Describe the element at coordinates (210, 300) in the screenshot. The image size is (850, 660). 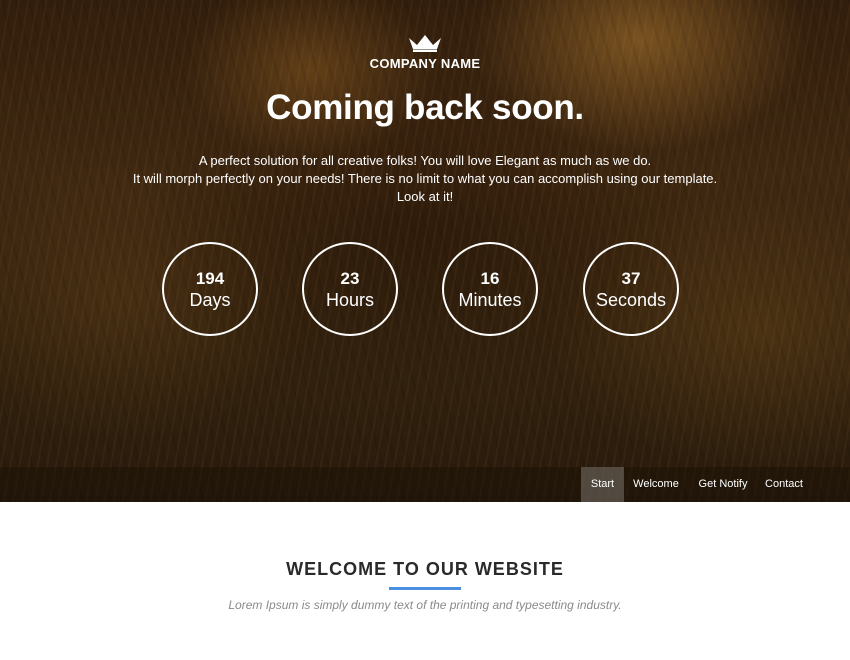
I see `countdown-days-label: Days` at that location.